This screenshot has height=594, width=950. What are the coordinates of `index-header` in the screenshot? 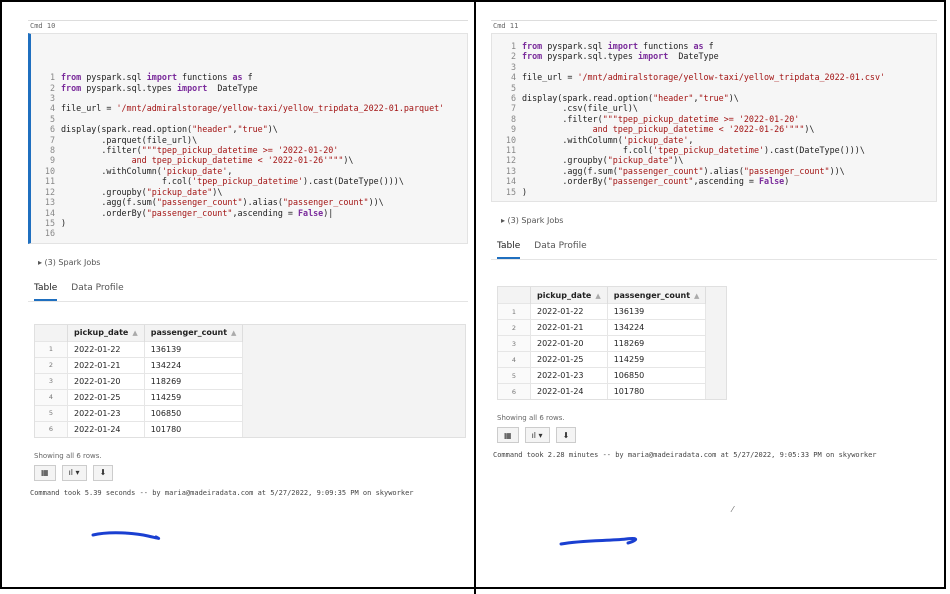 It's located at (51, 333).